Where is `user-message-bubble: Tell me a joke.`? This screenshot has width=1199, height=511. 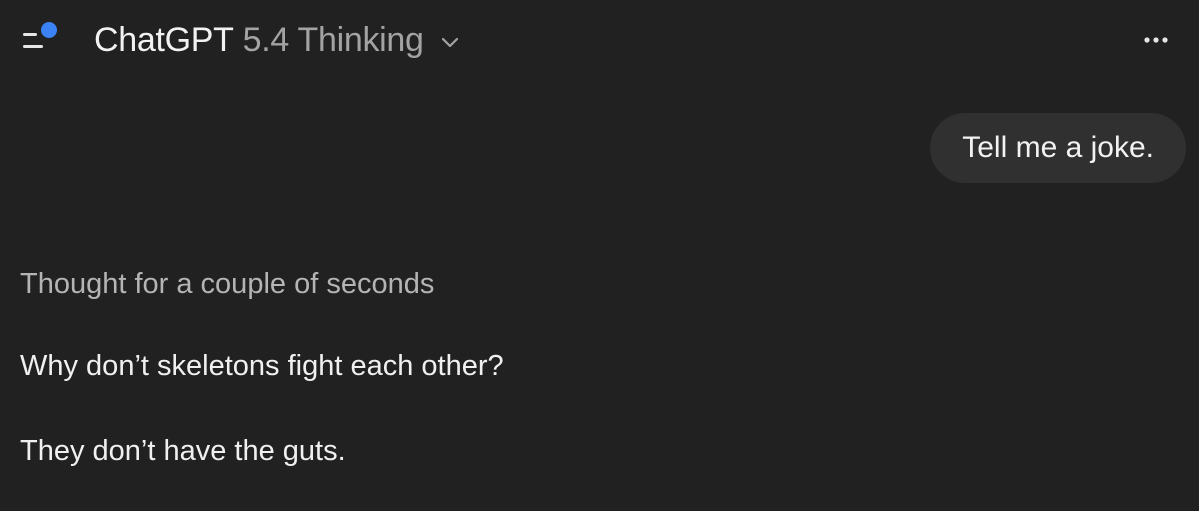 user-message-bubble: Tell me a joke. is located at coordinates (1058, 148).